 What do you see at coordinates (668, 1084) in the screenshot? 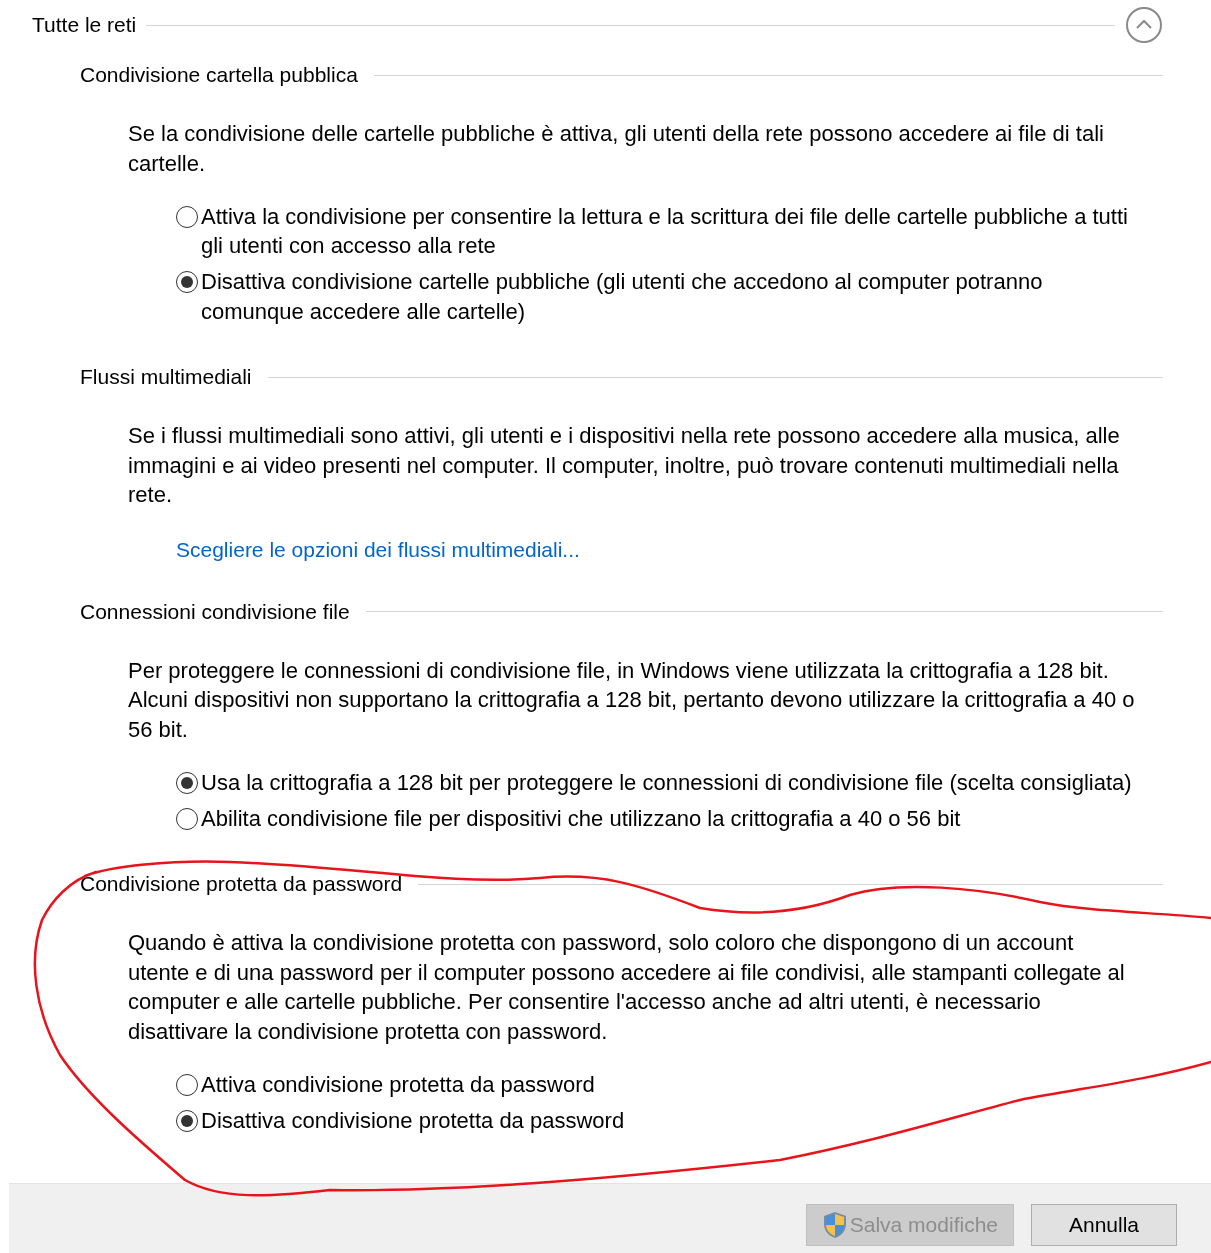
I see `radio-label: Attiva condivisione protetta da password` at bounding box center [668, 1084].